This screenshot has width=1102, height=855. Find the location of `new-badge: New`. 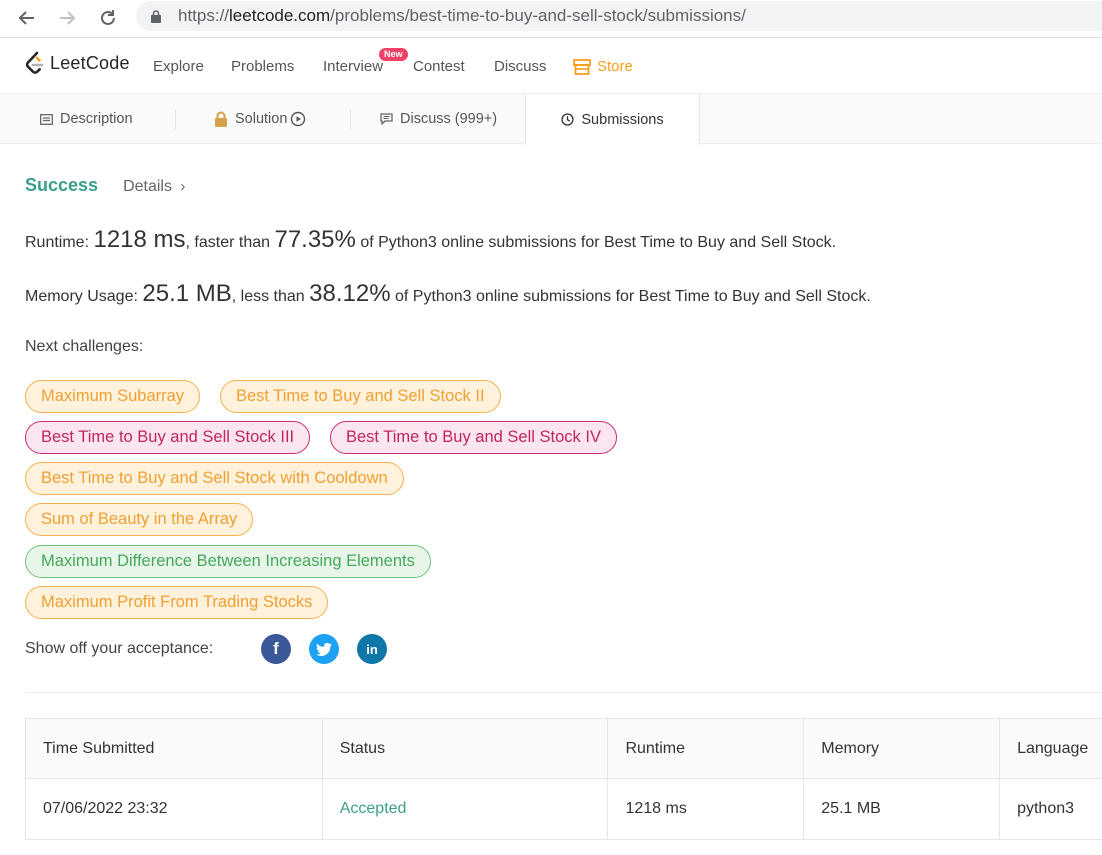

new-badge: New is located at coordinates (393, 54).